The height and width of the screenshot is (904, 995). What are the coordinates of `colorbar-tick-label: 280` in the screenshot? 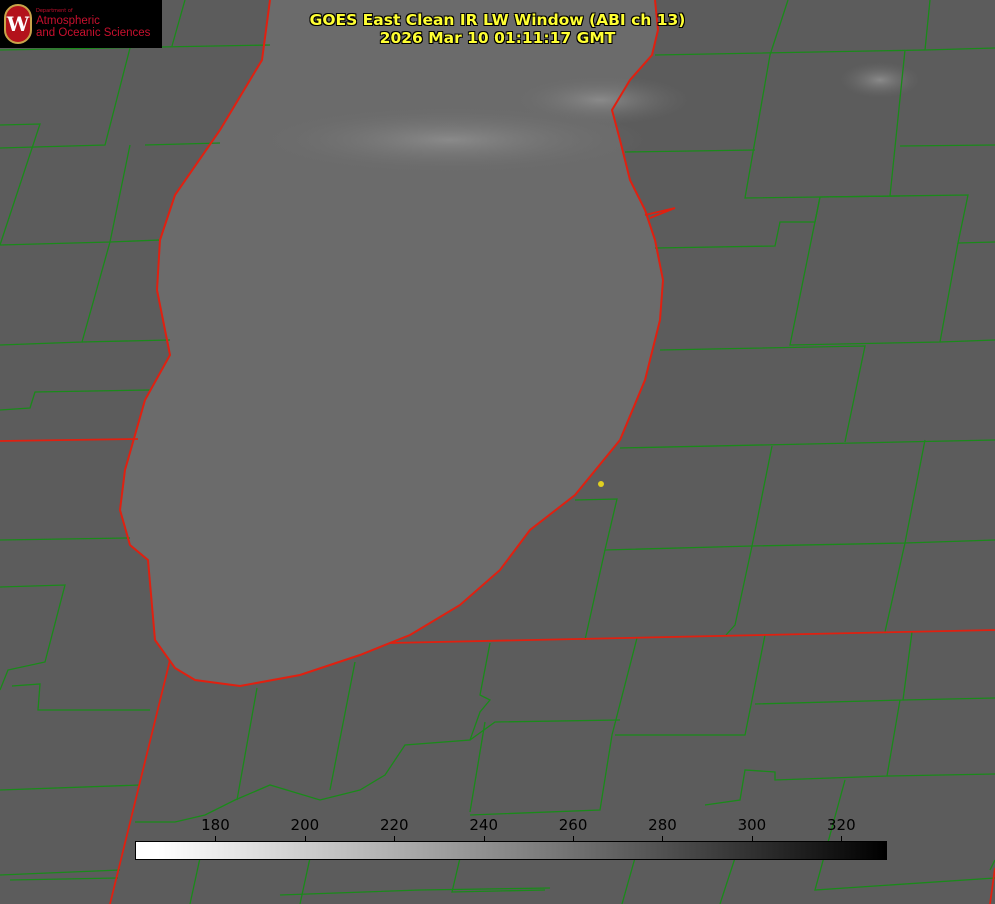 It's located at (662, 825).